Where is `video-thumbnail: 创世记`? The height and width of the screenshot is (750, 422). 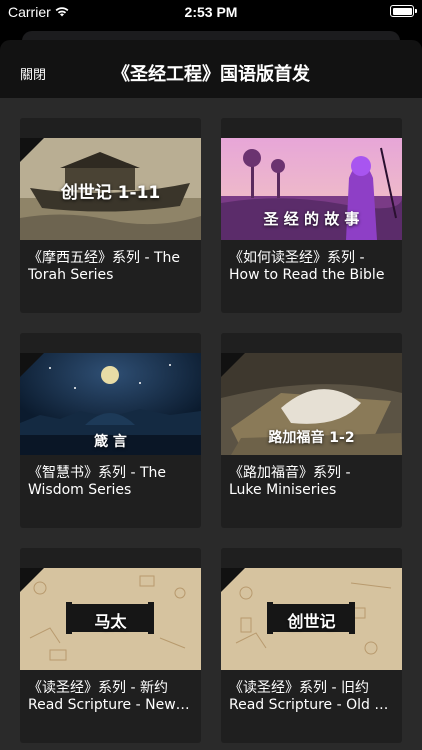
video-thumbnail: 创世记 is located at coordinates (311, 619).